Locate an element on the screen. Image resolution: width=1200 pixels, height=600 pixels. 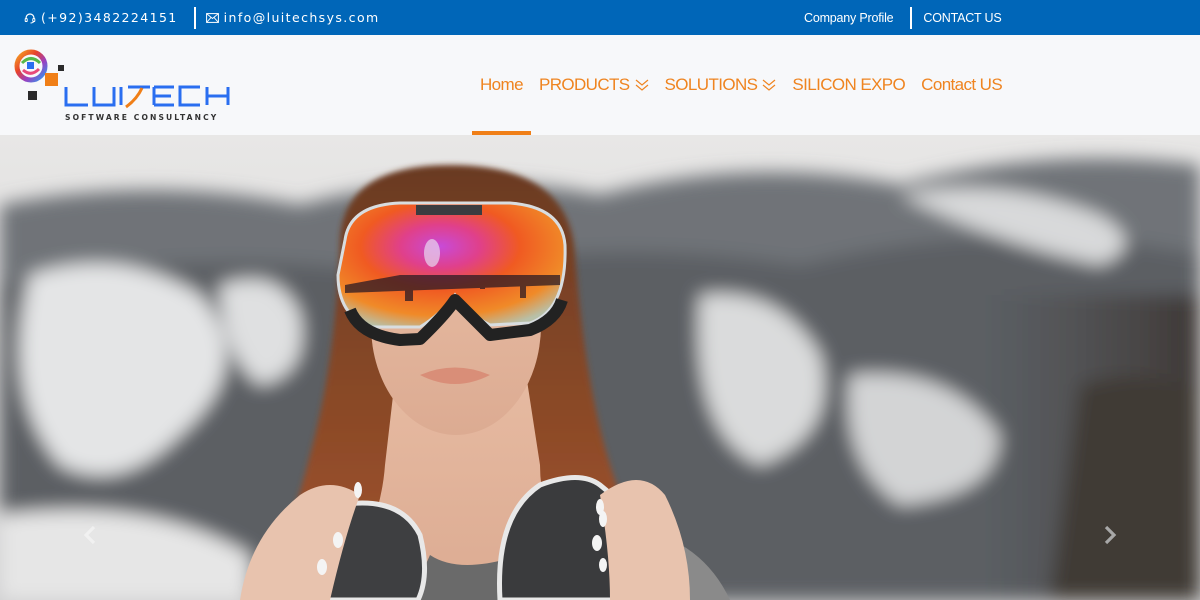
phone-link: (+92)3482224151 is located at coordinates (101, 17).